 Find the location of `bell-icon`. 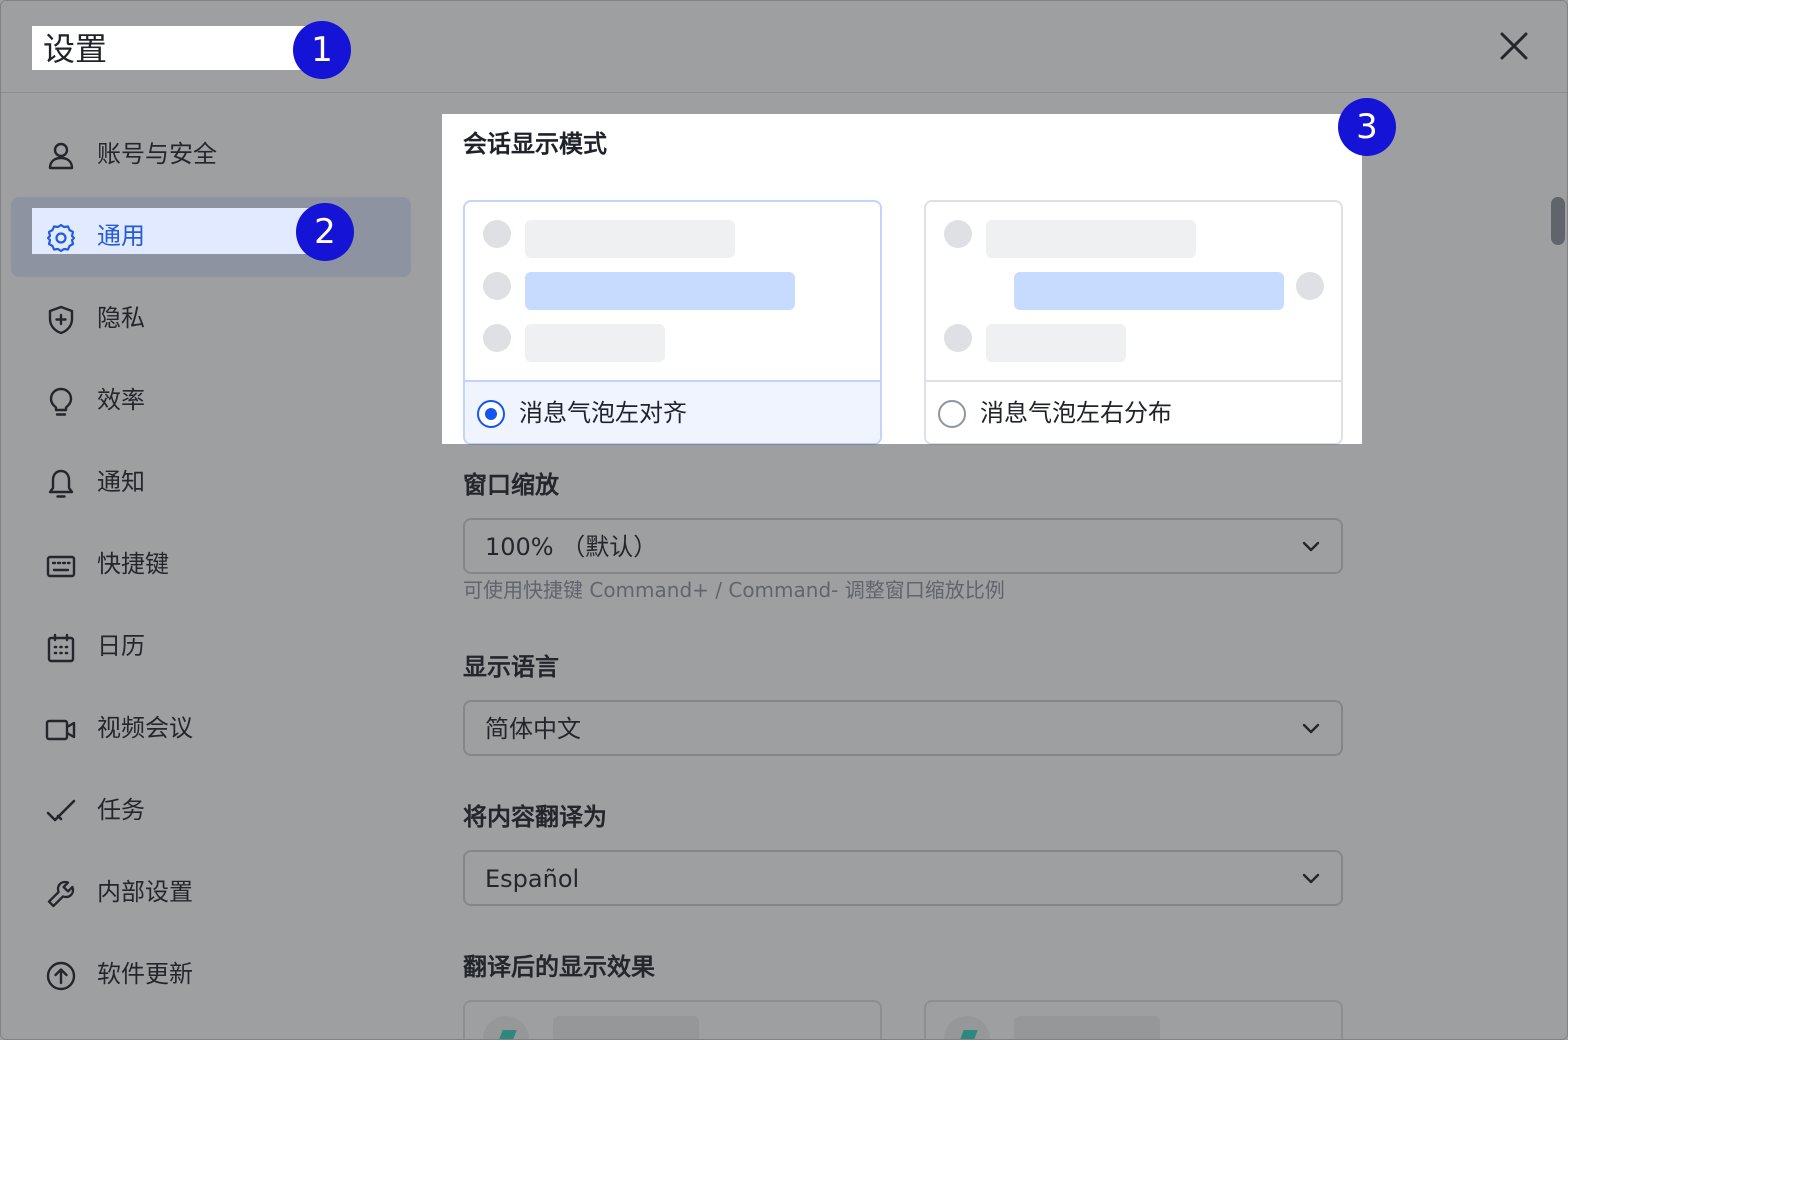

bell-icon is located at coordinates (61, 483).